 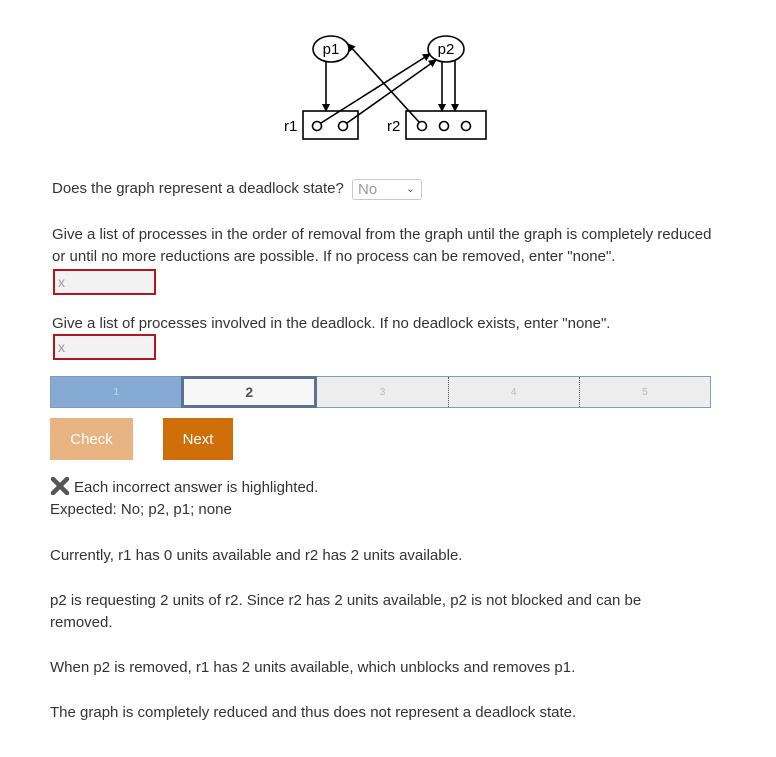 I want to click on removal-order-input: x, so click(x=104, y=282).